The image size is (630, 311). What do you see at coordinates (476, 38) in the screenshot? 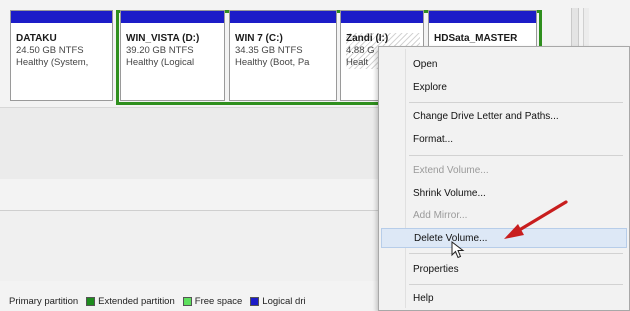
I see `partition-name: HDSata_MASTER` at bounding box center [476, 38].